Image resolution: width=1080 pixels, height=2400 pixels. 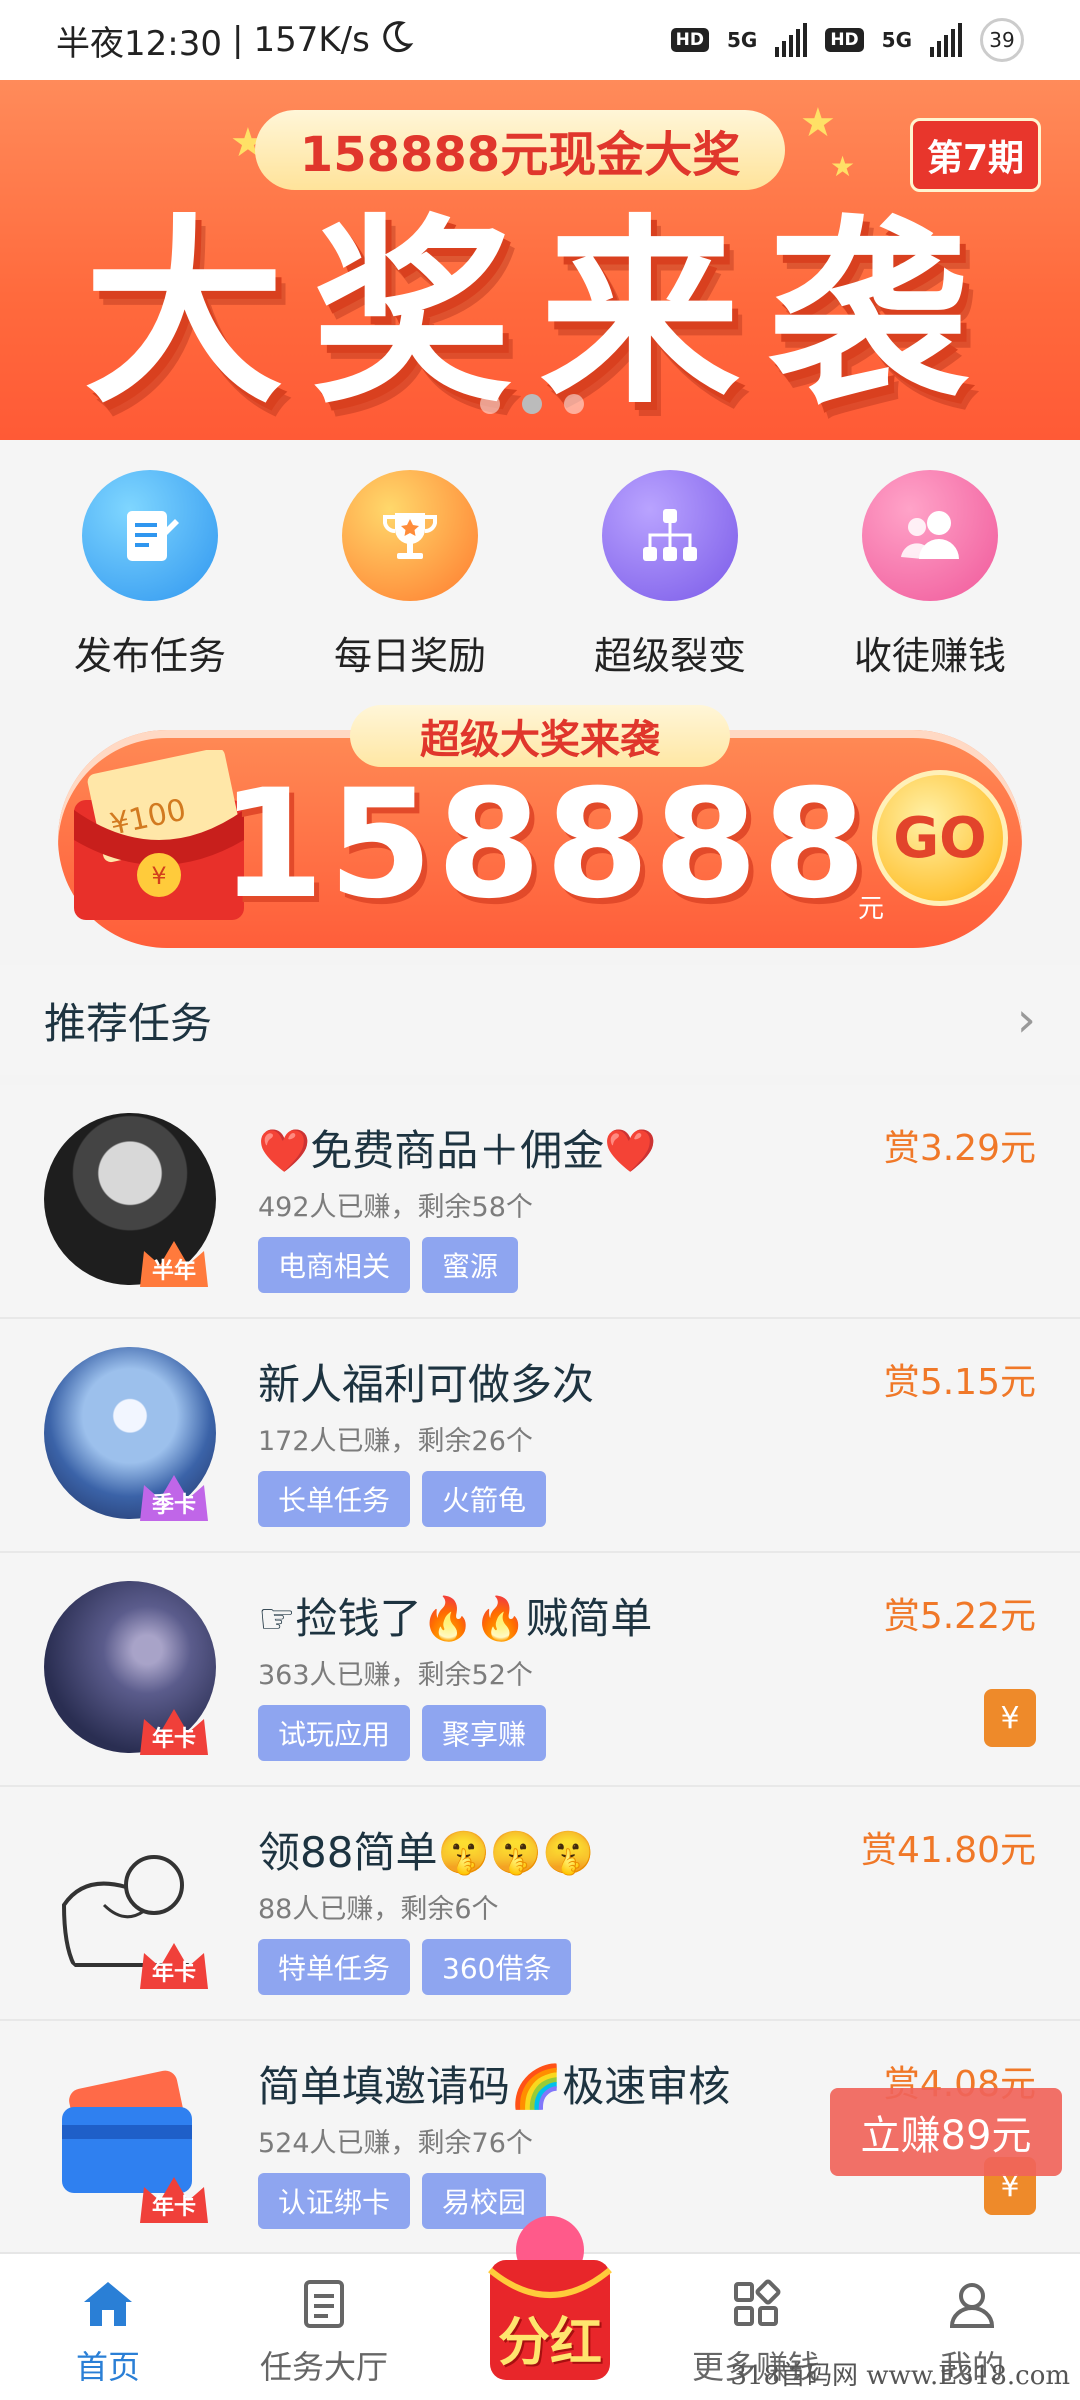 I want to click on status-left: 半夜12:30 | 157K/s, so click(x=235, y=40).